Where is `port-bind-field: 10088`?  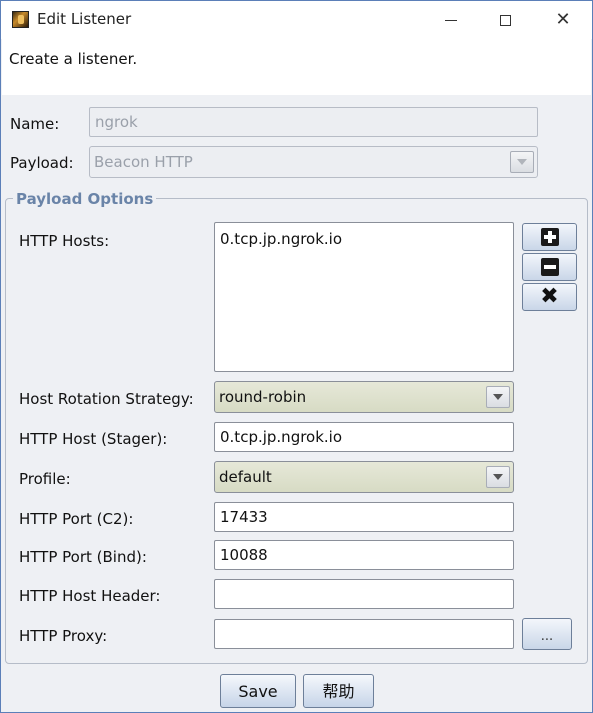
port-bind-field: 10088 is located at coordinates (364, 555).